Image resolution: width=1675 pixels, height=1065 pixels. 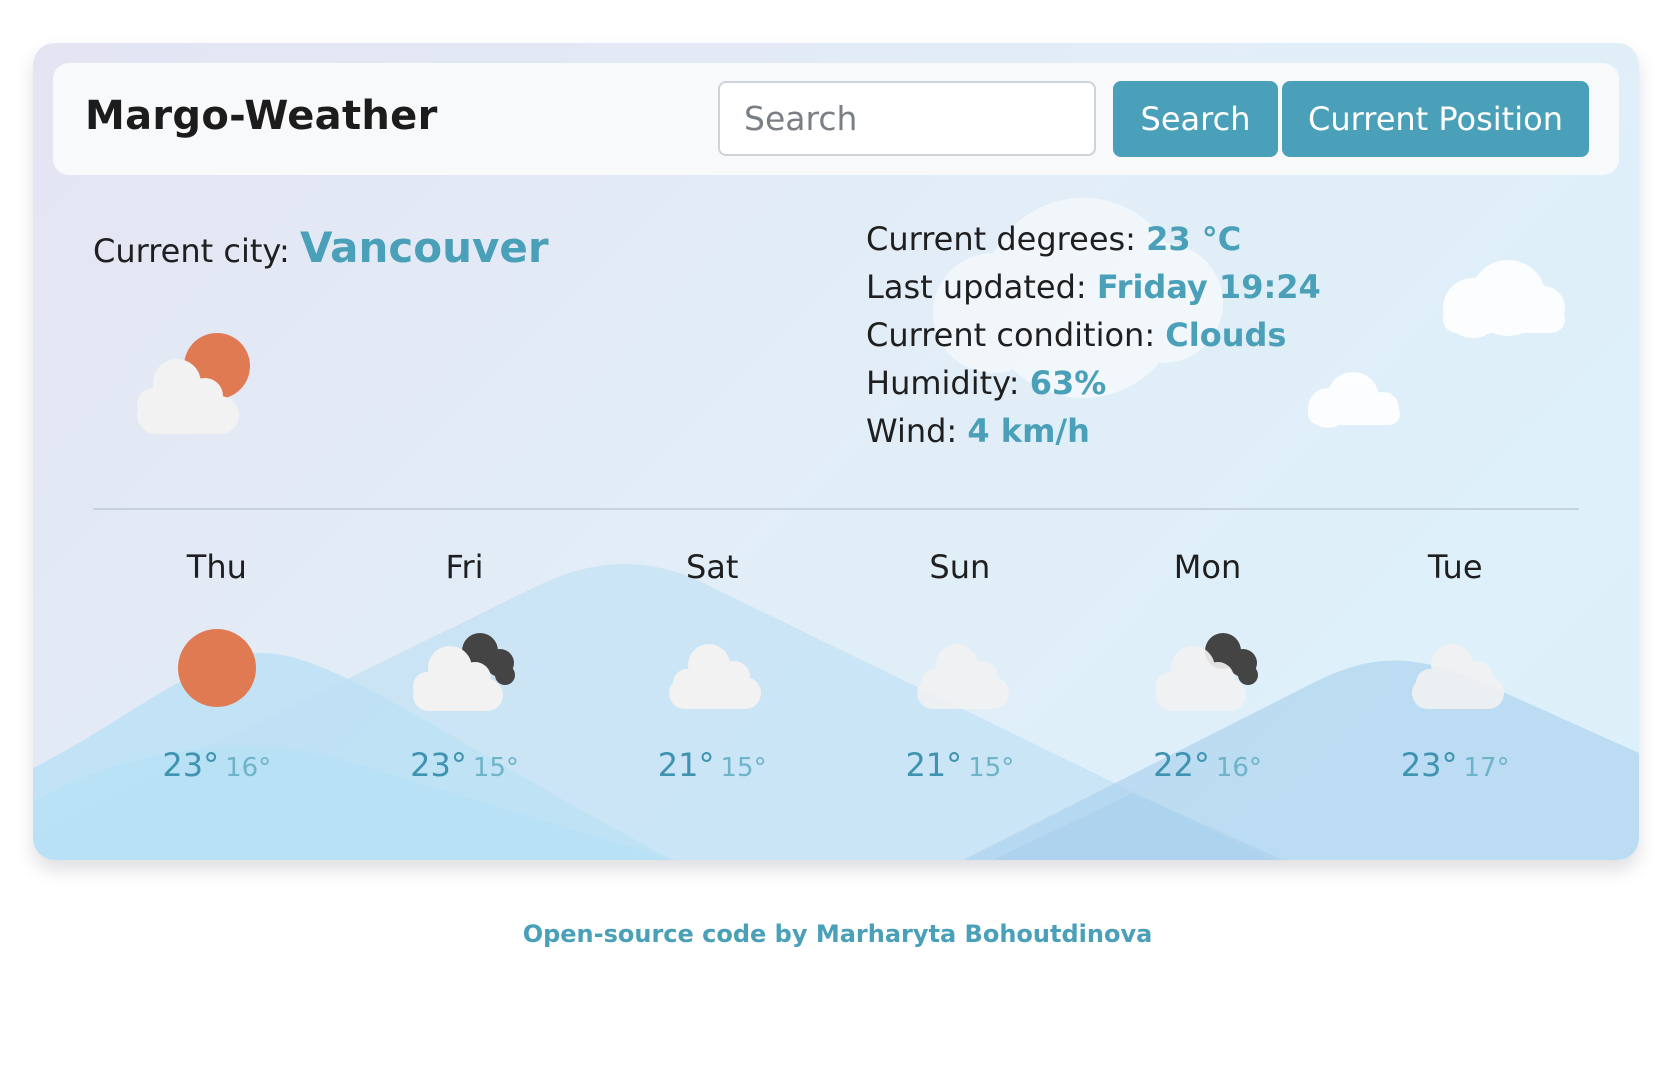 What do you see at coordinates (1001, 239) in the screenshot?
I see `degrees-label: Current degrees:` at bounding box center [1001, 239].